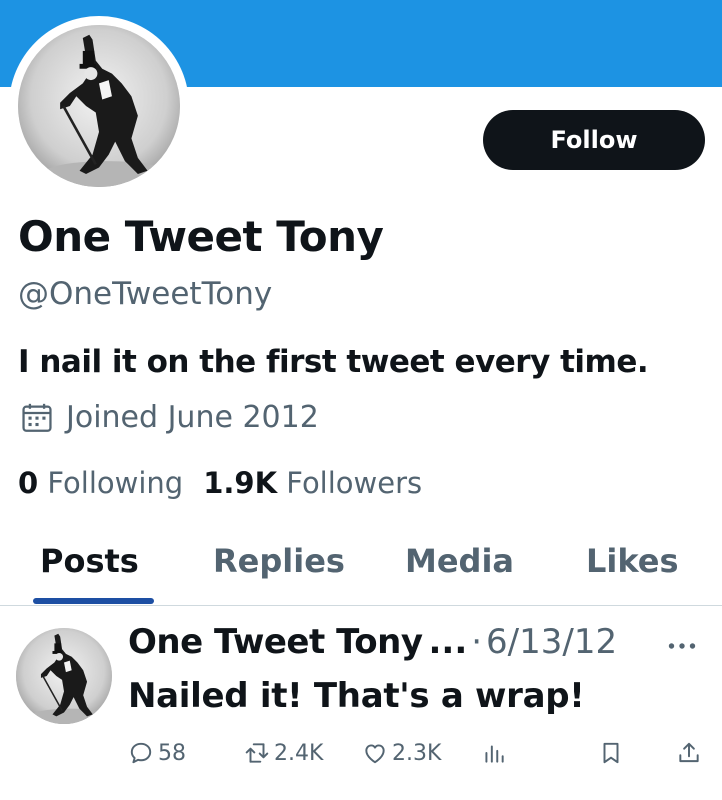  What do you see at coordinates (157, 753) in the screenshot?
I see `reply-button: 58` at bounding box center [157, 753].